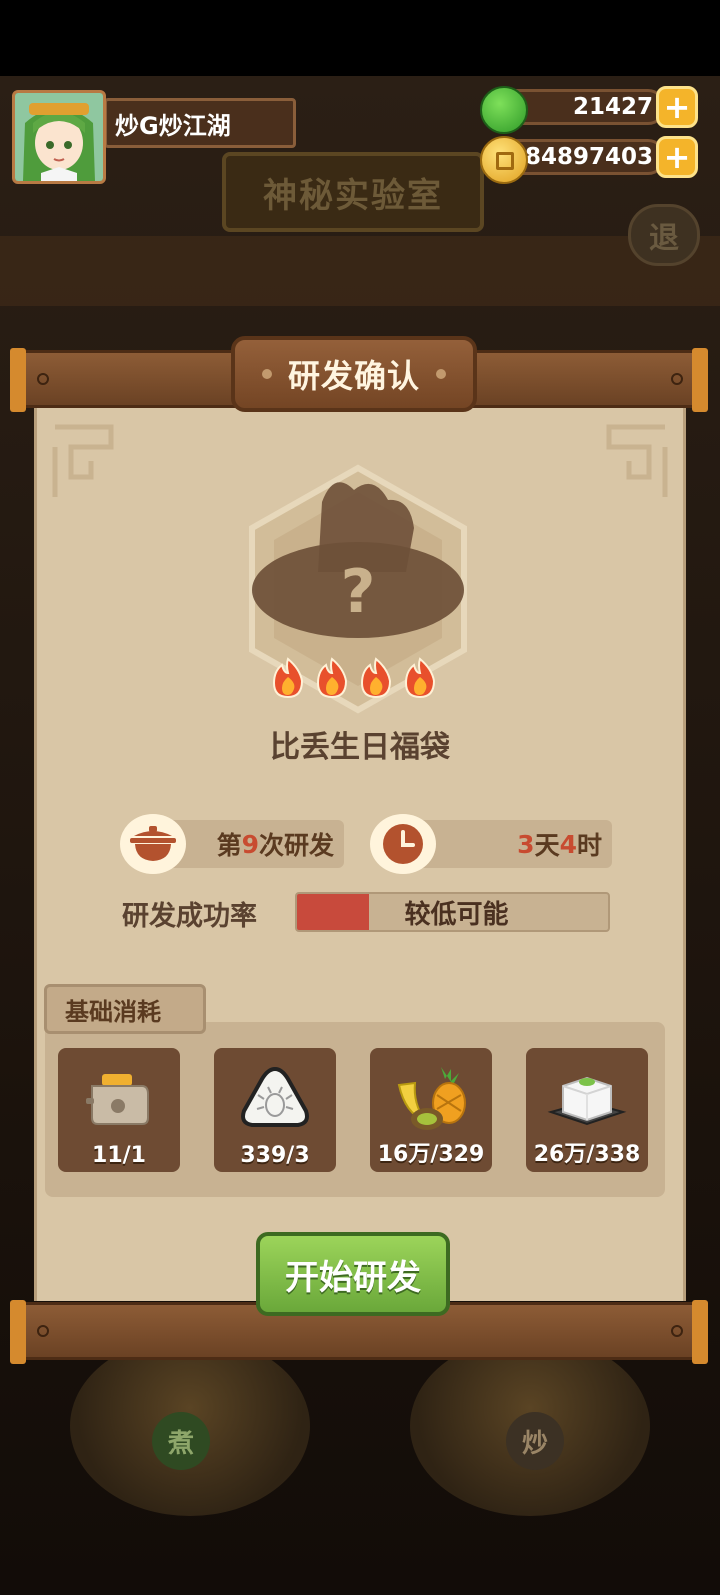  Describe the element at coordinates (677, 107) in the screenshot. I see `add-jade-button: +` at that location.